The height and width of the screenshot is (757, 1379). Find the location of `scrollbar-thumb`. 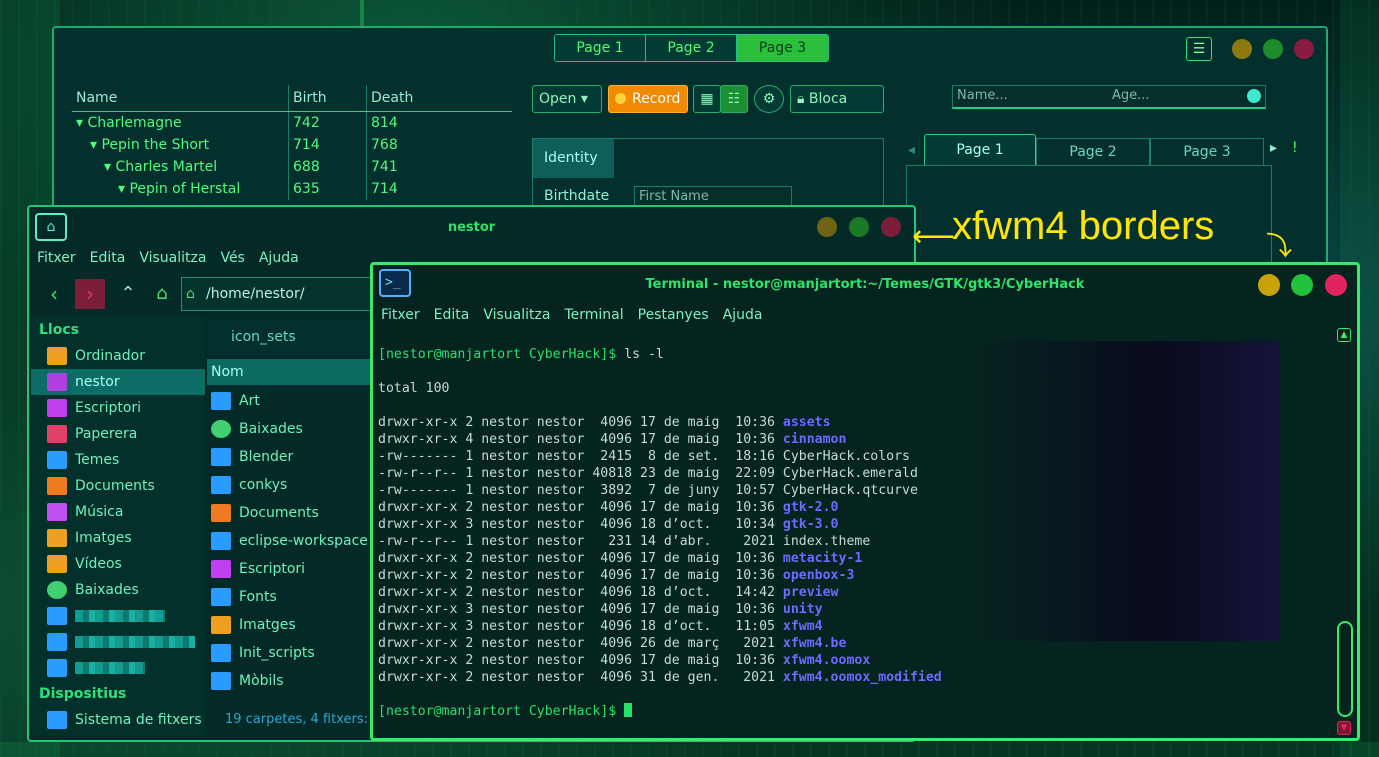

scrollbar-thumb is located at coordinates (1345, 669).